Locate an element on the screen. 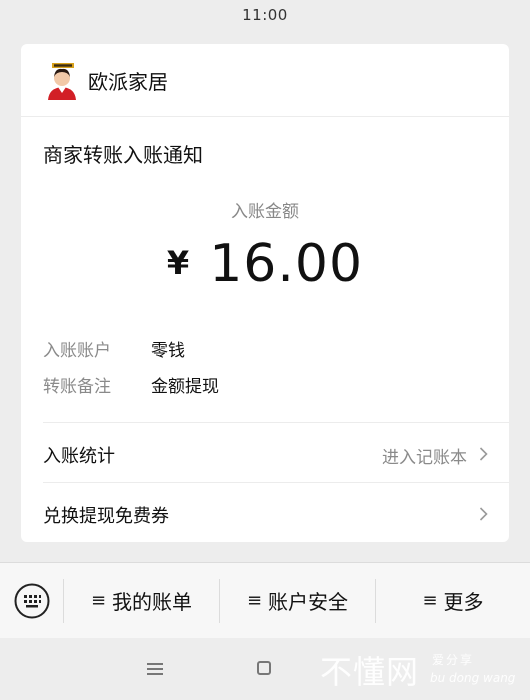 The width and height of the screenshot is (530, 700). ledger-link: 进入记账本 is located at coordinates (424, 455).